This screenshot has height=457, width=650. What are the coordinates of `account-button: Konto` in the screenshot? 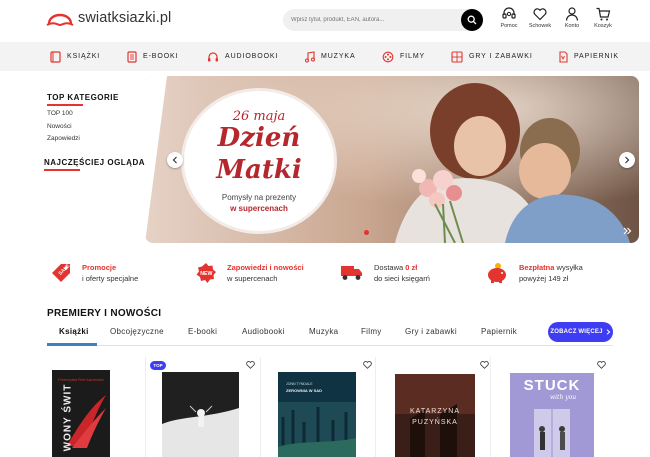 It's located at (572, 21).